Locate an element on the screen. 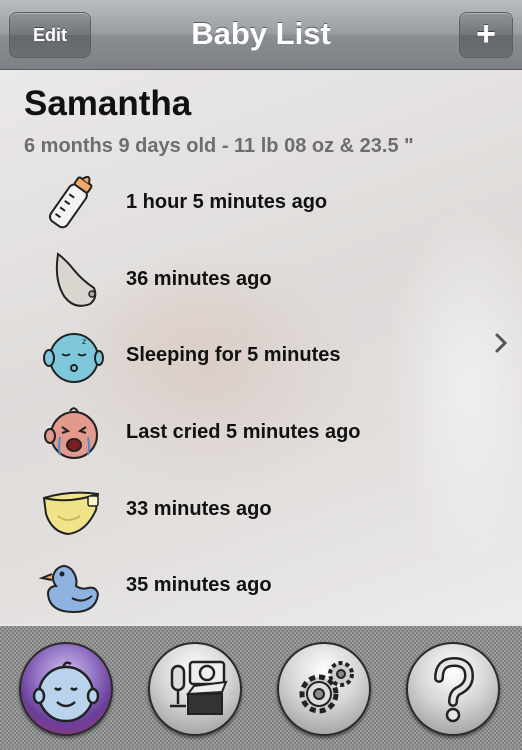 The width and height of the screenshot is (522, 750). add-baby-button: + is located at coordinates (486, 35).